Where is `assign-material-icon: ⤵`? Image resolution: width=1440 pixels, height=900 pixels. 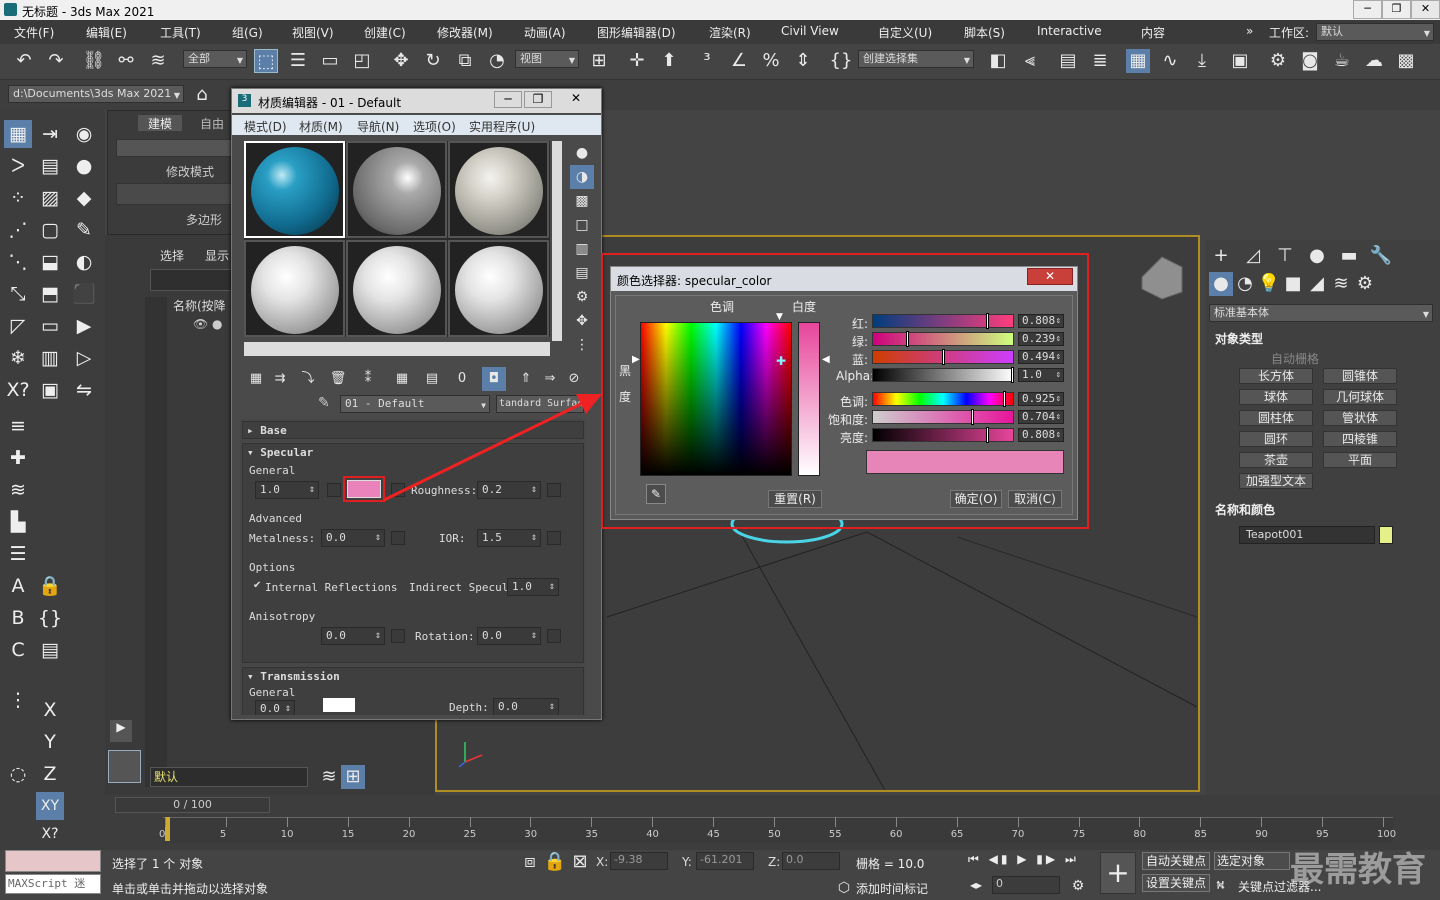
assign-material-icon: ⤵ is located at coordinates (308, 379).